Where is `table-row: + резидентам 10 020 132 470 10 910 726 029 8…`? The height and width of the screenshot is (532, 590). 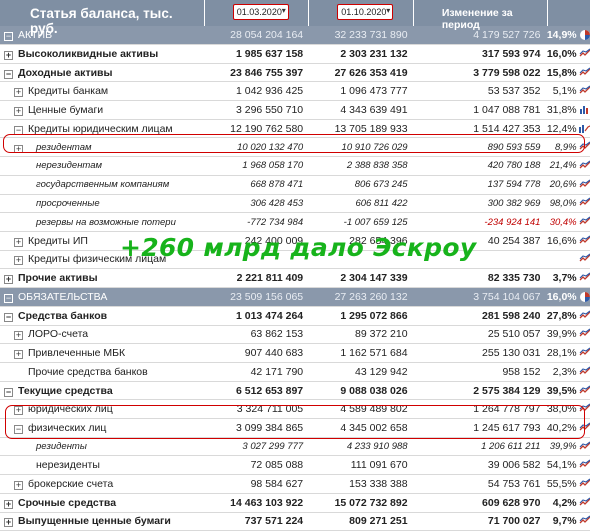 table-row: + резидентам 10 020 132 470 10 910 726 029 8… is located at coordinates (295, 148).